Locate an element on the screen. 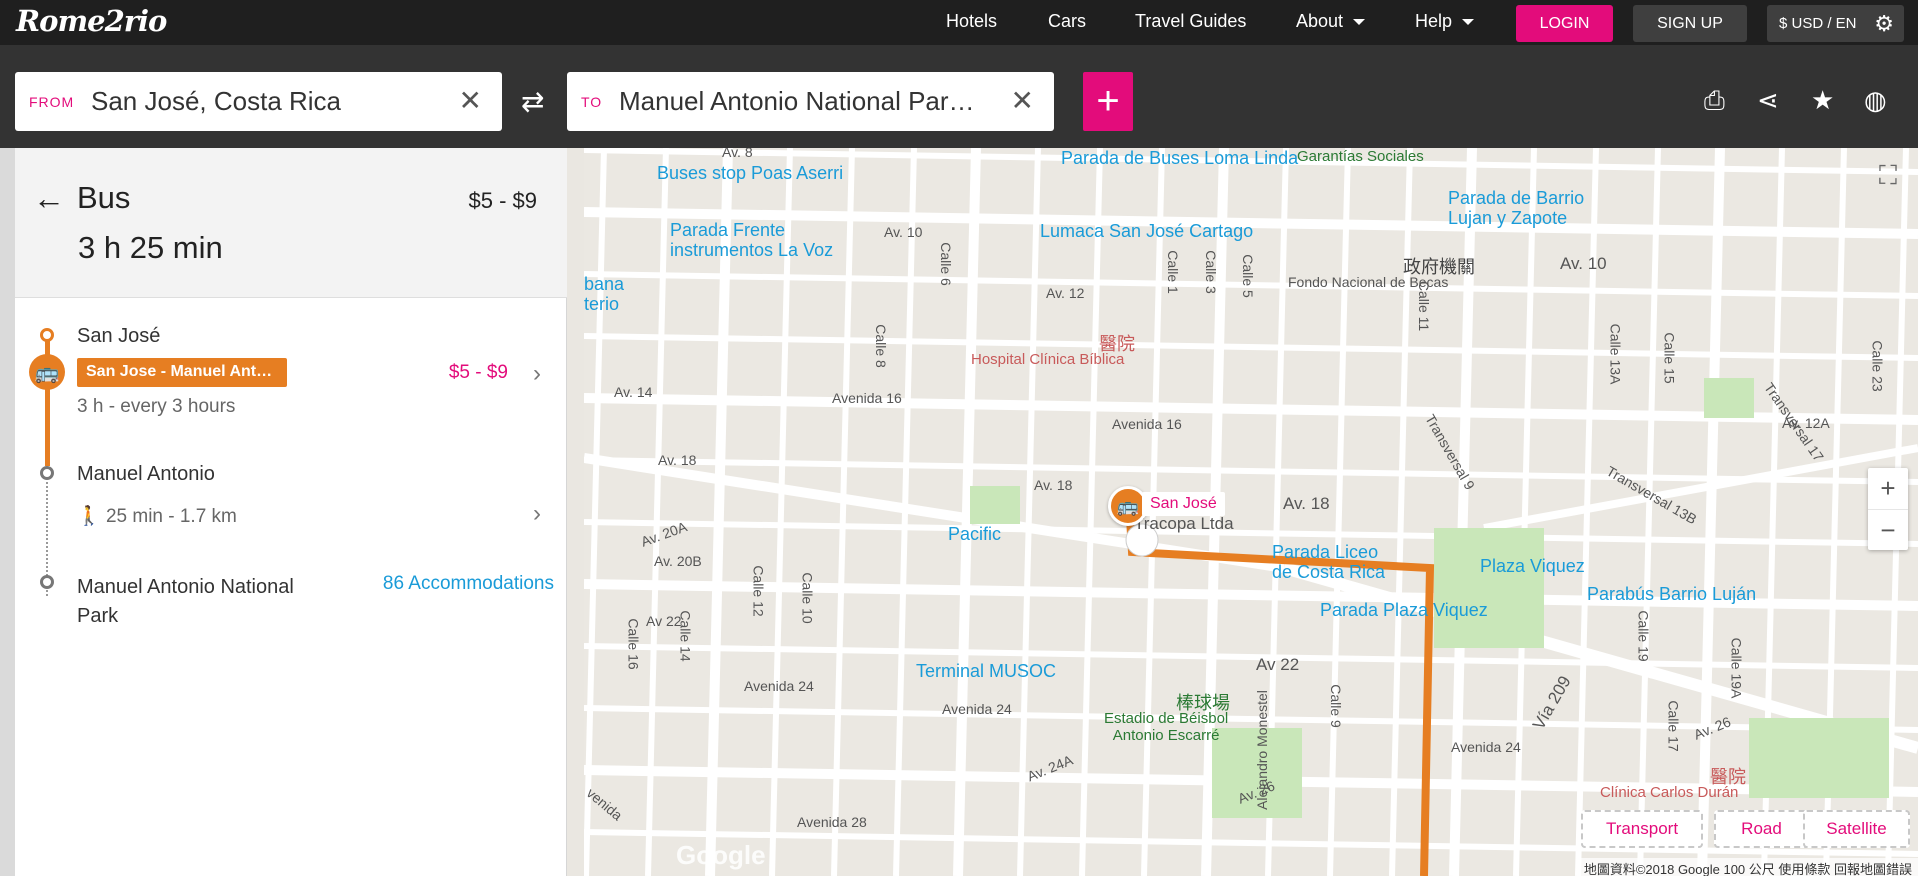 The height and width of the screenshot is (876, 1918). clear-to-icon: ✕ is located at coordinates (1022, 100).